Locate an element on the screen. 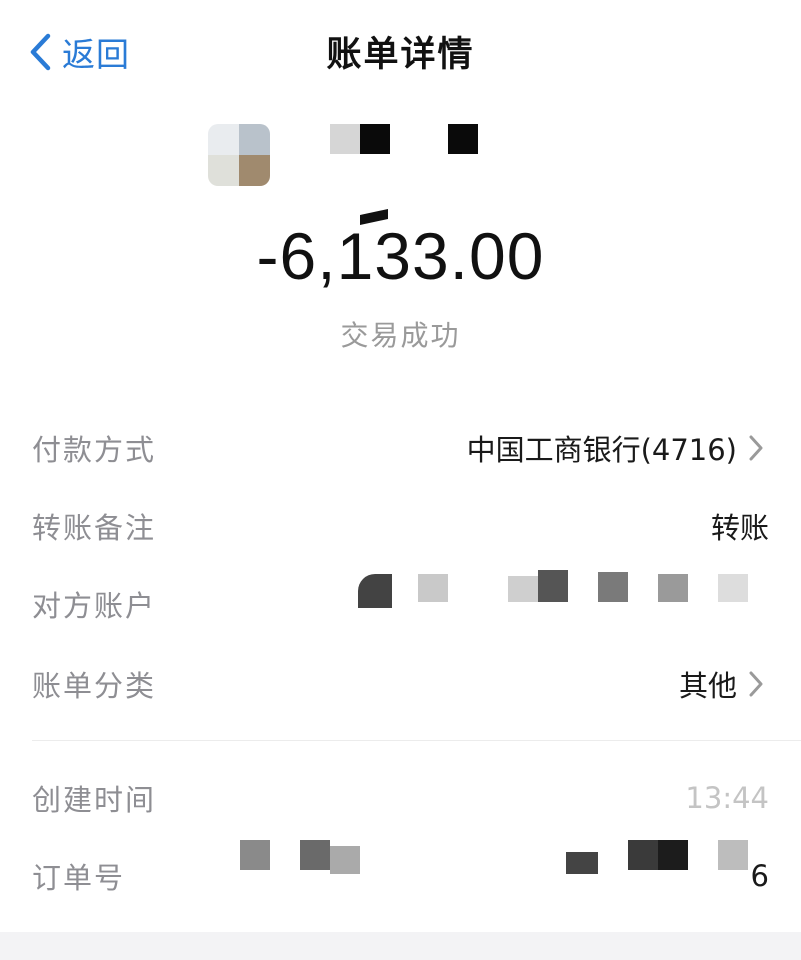 The height and width of the screenshot is (960, 801). order-number-value: 6 is located at coordinates (759, 876).